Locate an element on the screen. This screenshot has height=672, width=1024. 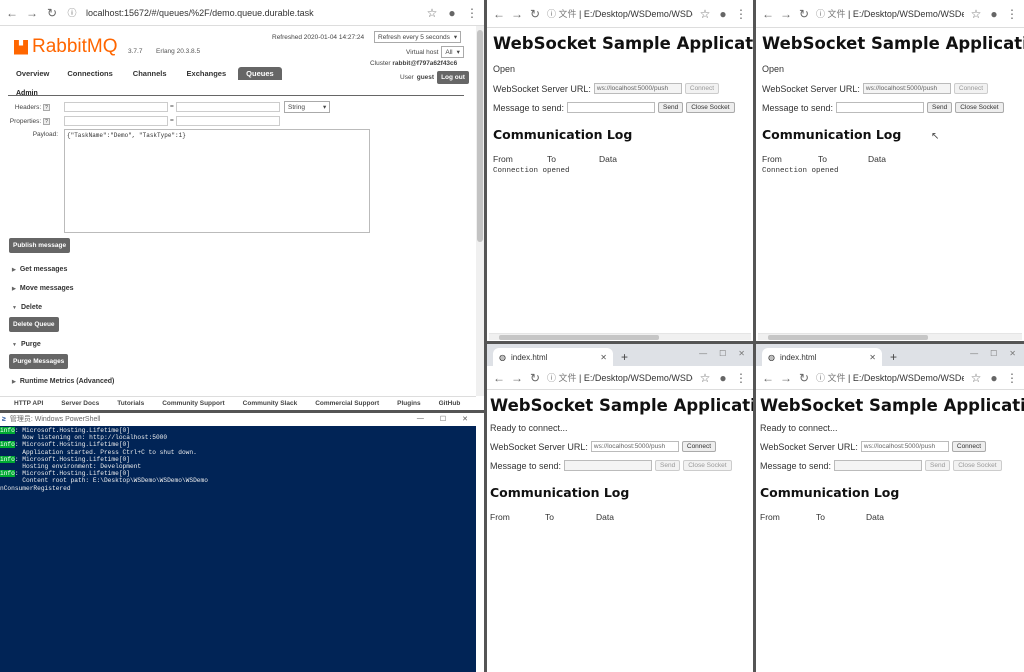
tab-connections: Connections is located at coordinates (89, 73).